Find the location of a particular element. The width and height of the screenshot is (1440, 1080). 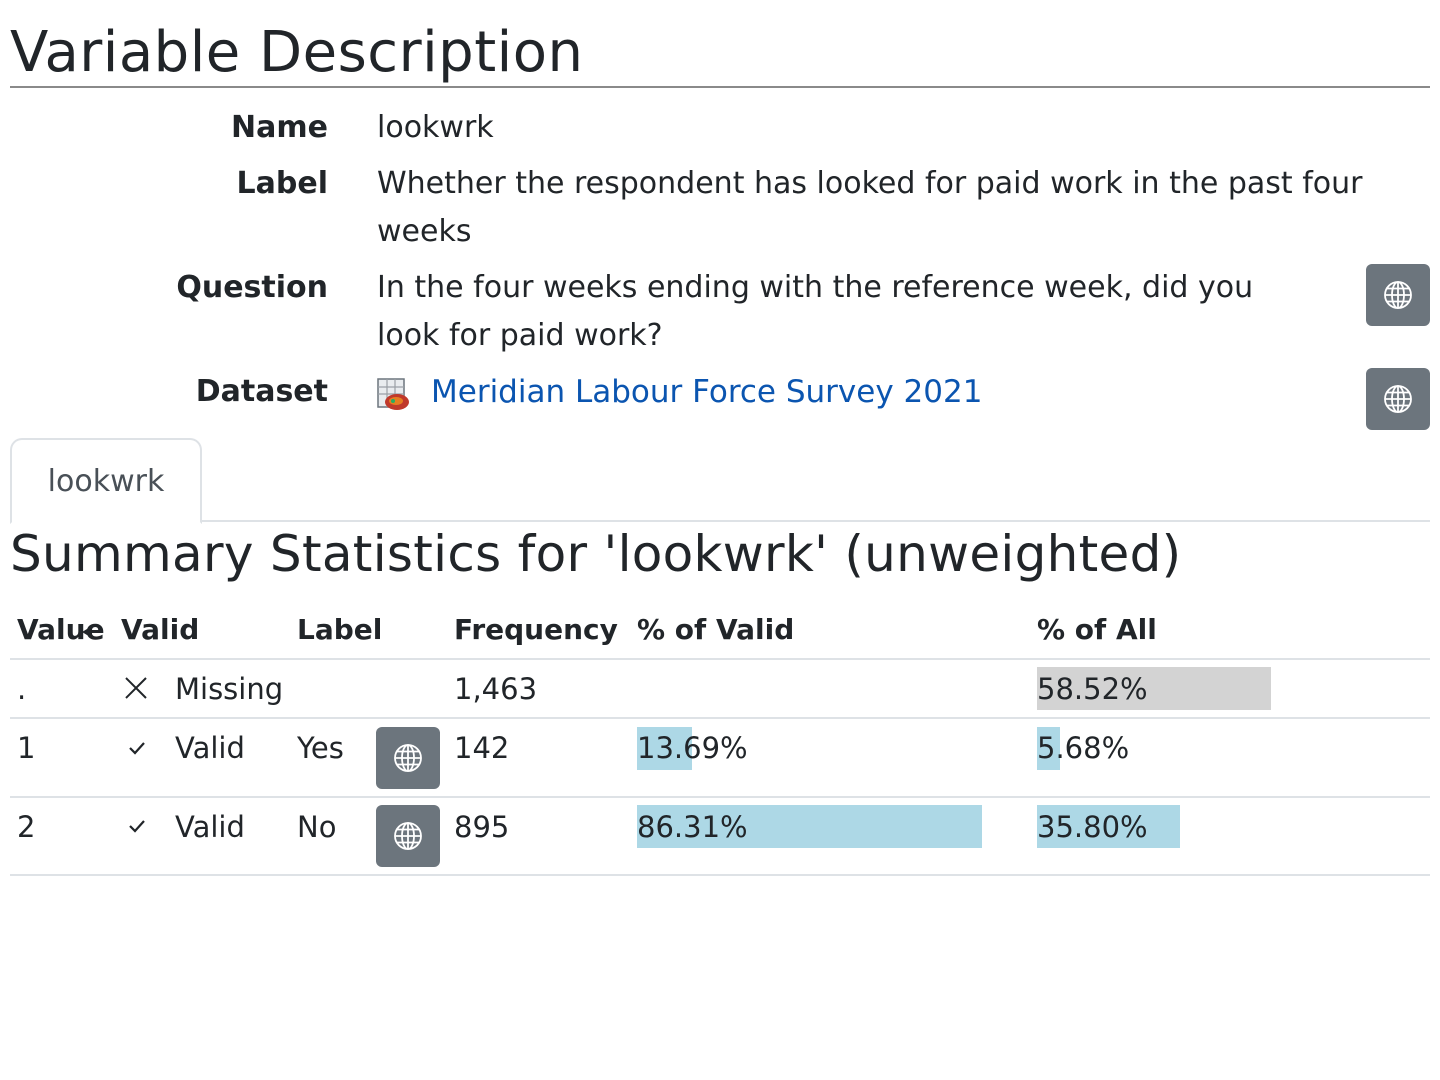

cell-label: Yes is located at coordinates (320, 748).